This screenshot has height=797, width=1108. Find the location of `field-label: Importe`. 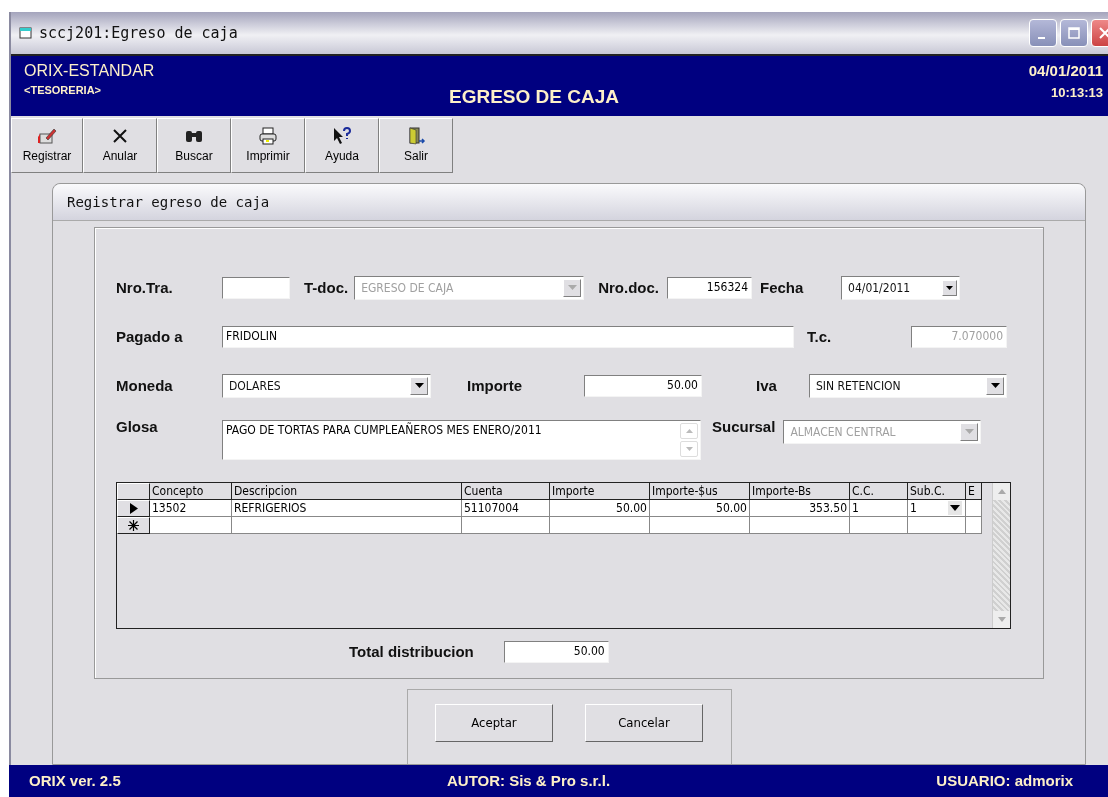

field-label: Importe is located at coordinates (495, 386).